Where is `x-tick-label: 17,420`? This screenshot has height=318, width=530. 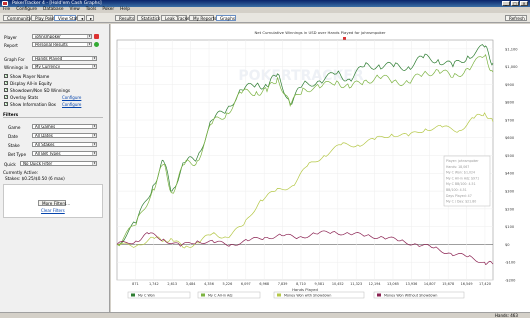 x-tick-label: 17,420 is located at coordinates (485, 284).